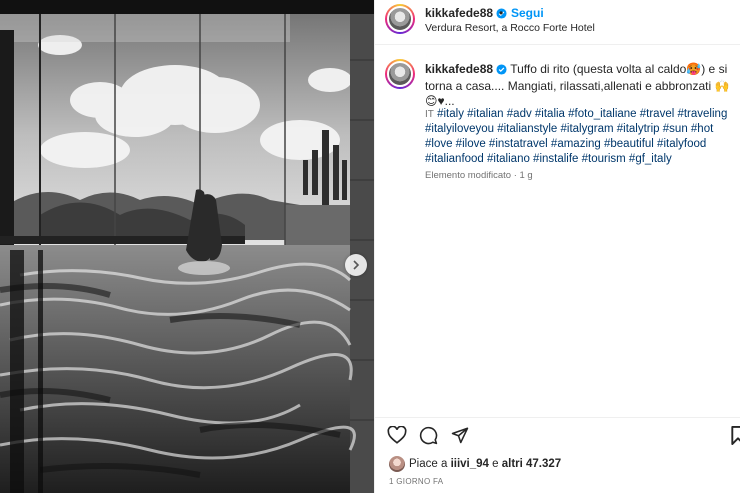 This screenshot has height=493, width=740. What do you see at coordinates (501, 71) in the screenshot?
I see `verified-badge-icon` at bounding box center [501, 71].